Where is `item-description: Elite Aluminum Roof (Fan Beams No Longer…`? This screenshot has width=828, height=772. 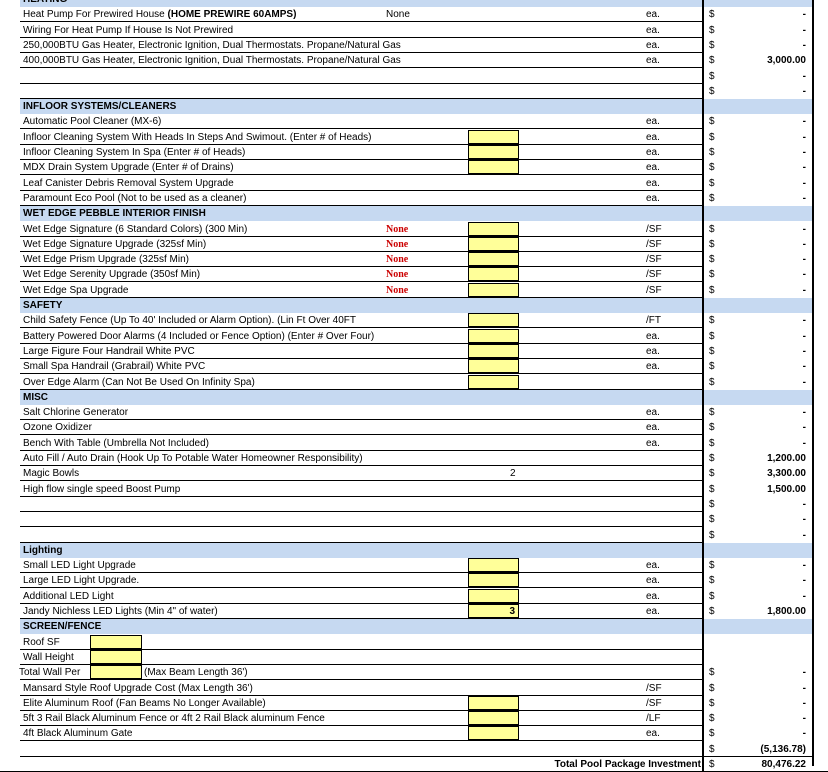 item-description: Elite Aluminum Roof (Fan Beams No Longer… is located at coordinates (144, 703).